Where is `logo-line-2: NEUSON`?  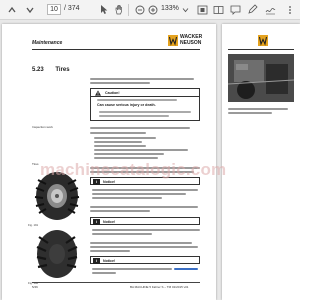
logo-line-2: NEUSON is located at coordinates (191, 42).